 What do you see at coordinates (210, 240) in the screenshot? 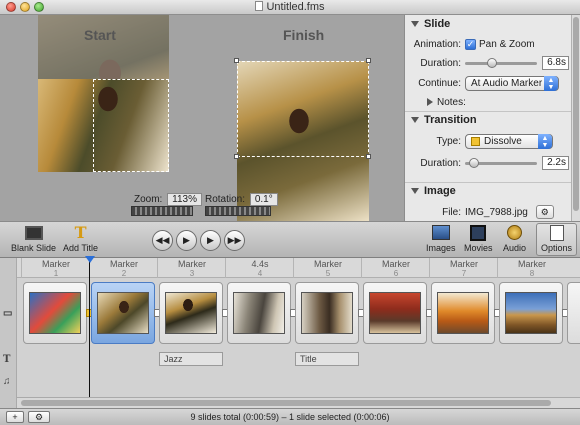
I see `play-show-button: ▶` at bounding box center [210, 240].